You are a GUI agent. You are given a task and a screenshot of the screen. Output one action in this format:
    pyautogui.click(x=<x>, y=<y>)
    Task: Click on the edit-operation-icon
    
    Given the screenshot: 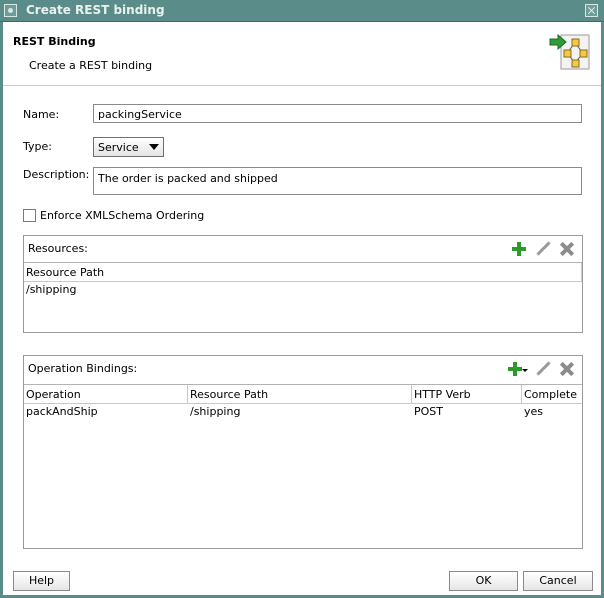 What is the action you would take?
    pyautogui.click(x=543, y=369)
    